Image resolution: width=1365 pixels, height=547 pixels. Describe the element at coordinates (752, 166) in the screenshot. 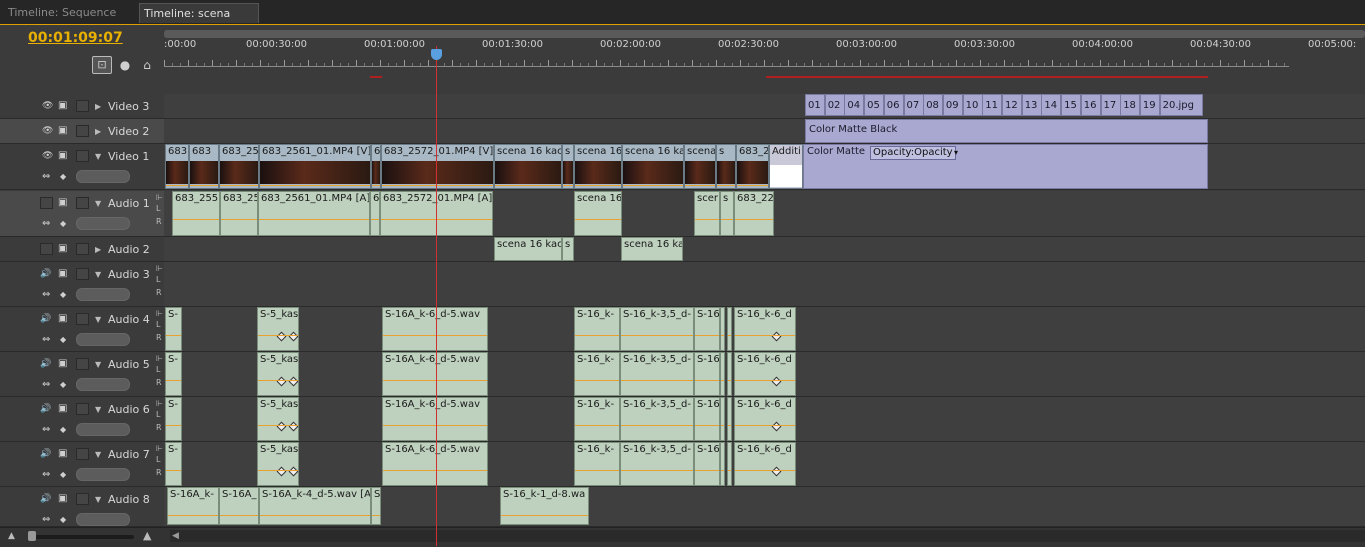

I see `clip: 683_2` at that location.